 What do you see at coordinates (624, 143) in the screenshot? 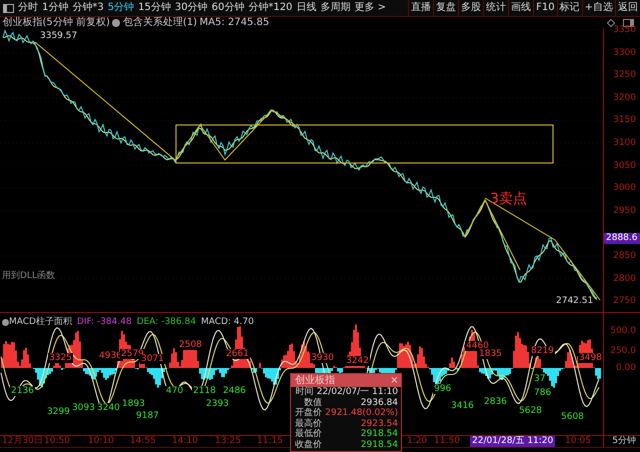
I see `axis-label: 3100` at bounding box center [624, 143].